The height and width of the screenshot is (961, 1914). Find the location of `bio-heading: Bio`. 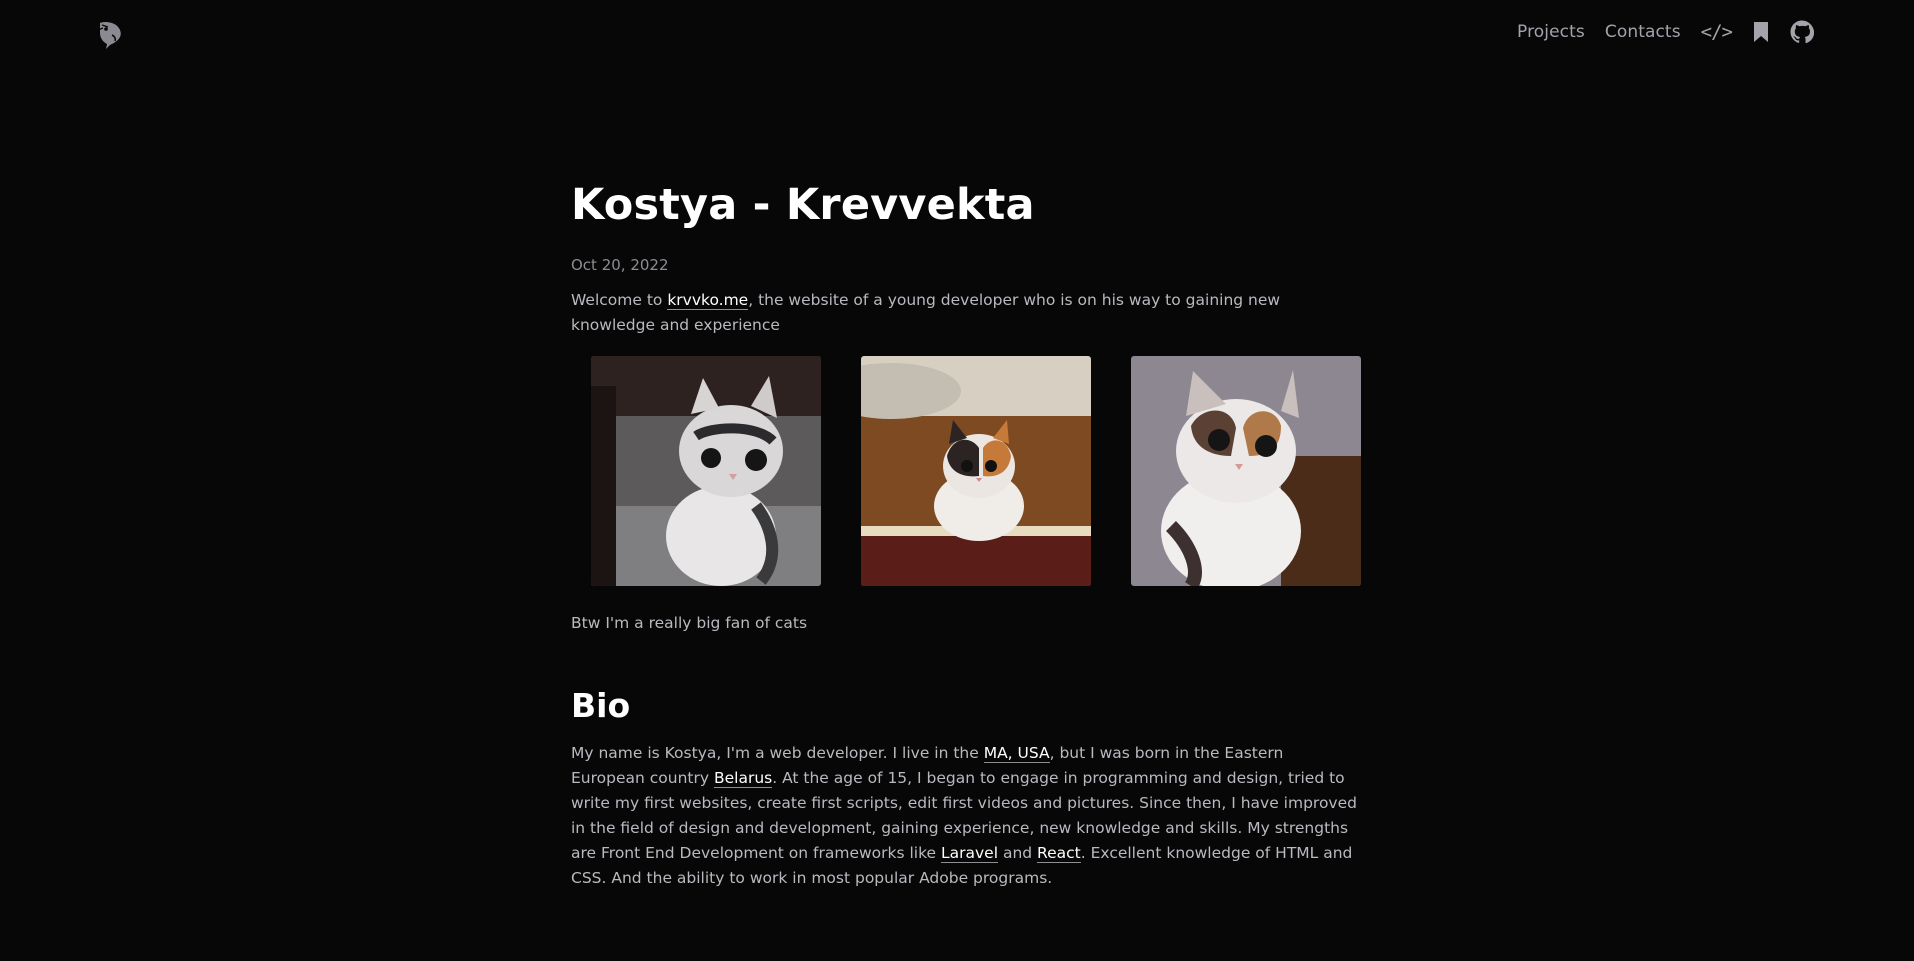

bio-heading: Bio is located at coordinates (601, 705).